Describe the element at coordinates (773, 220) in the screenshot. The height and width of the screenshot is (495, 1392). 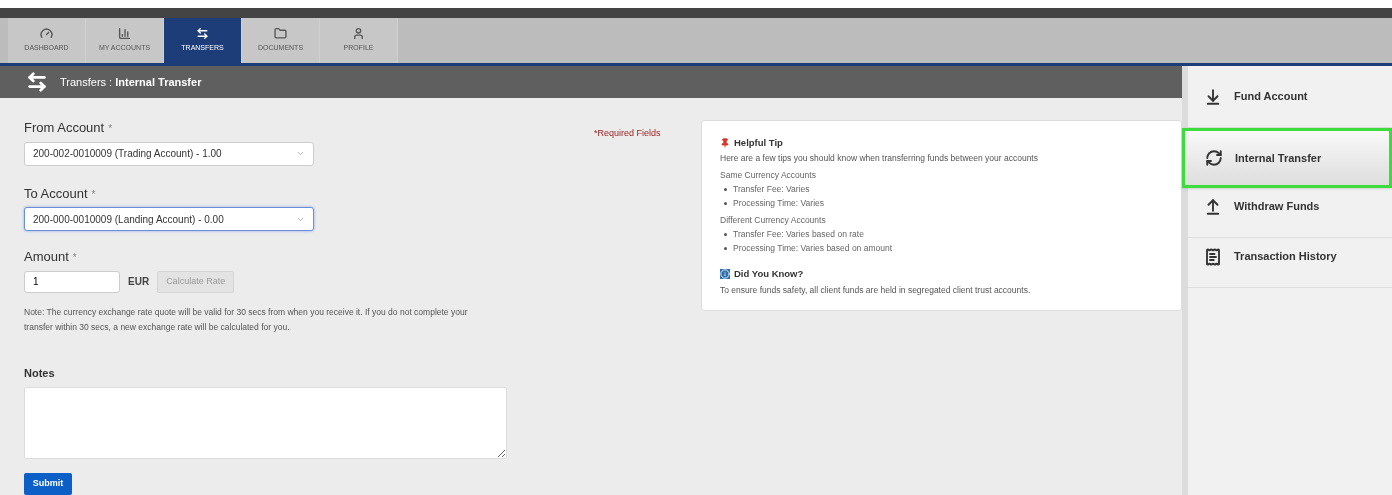
I see `tip-group-heading: Different Currency Accounts` at that location.